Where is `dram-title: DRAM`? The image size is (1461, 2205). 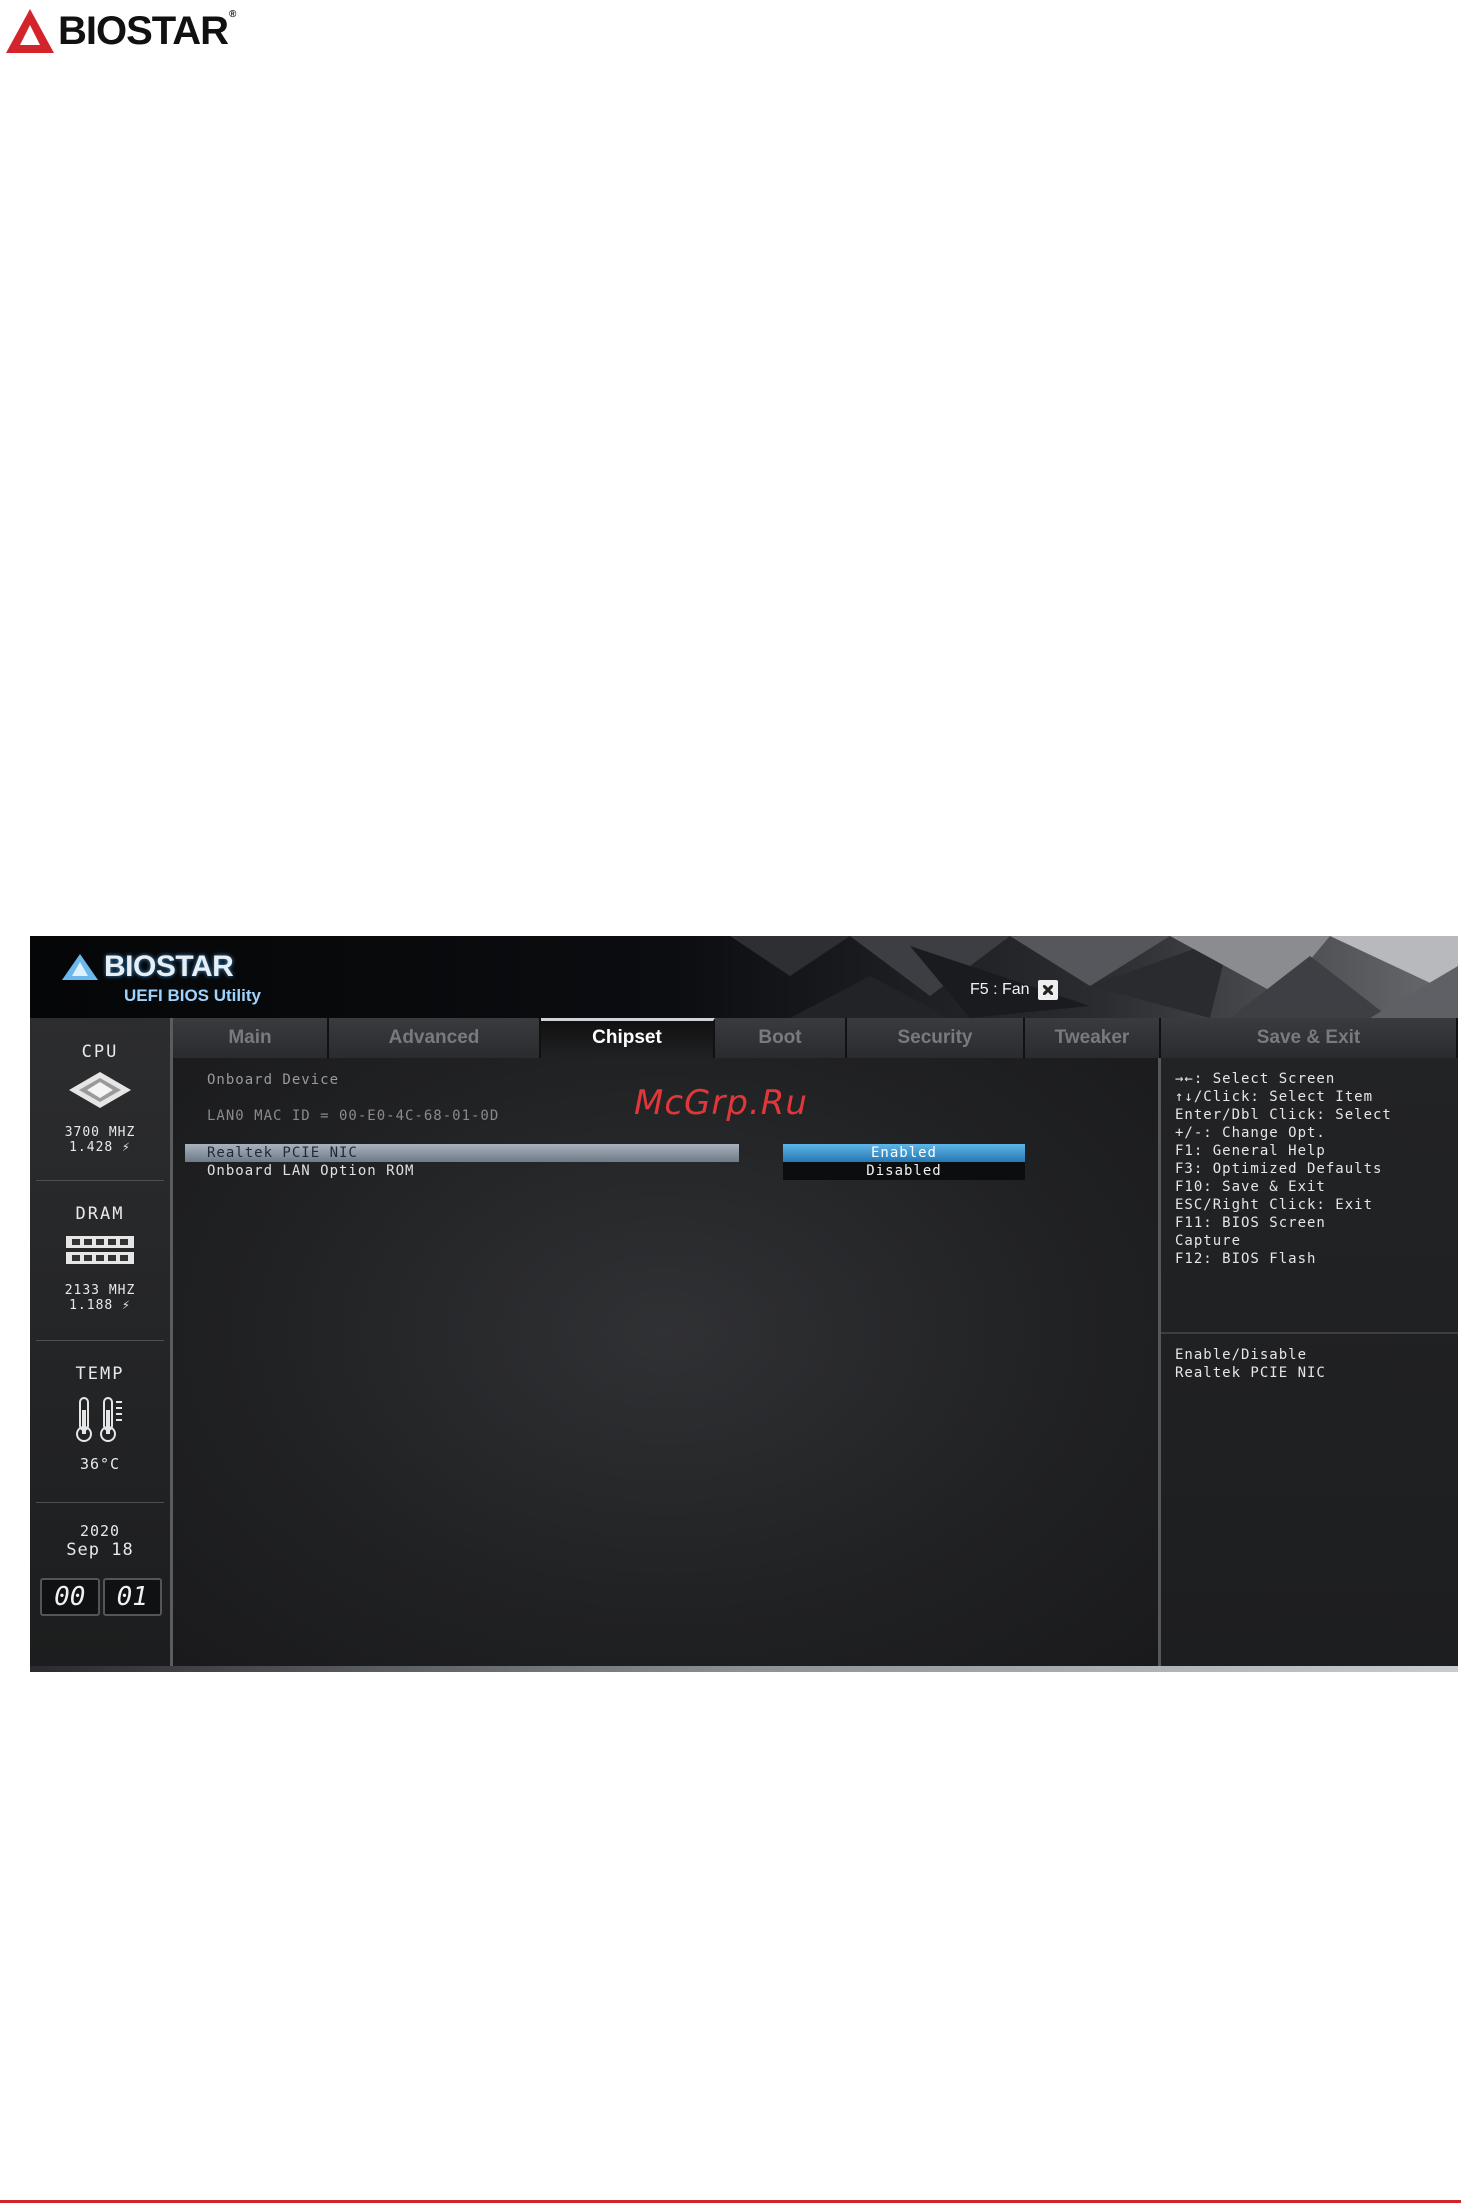
dram-title: DRAM is located at coordinates (100, 1214).